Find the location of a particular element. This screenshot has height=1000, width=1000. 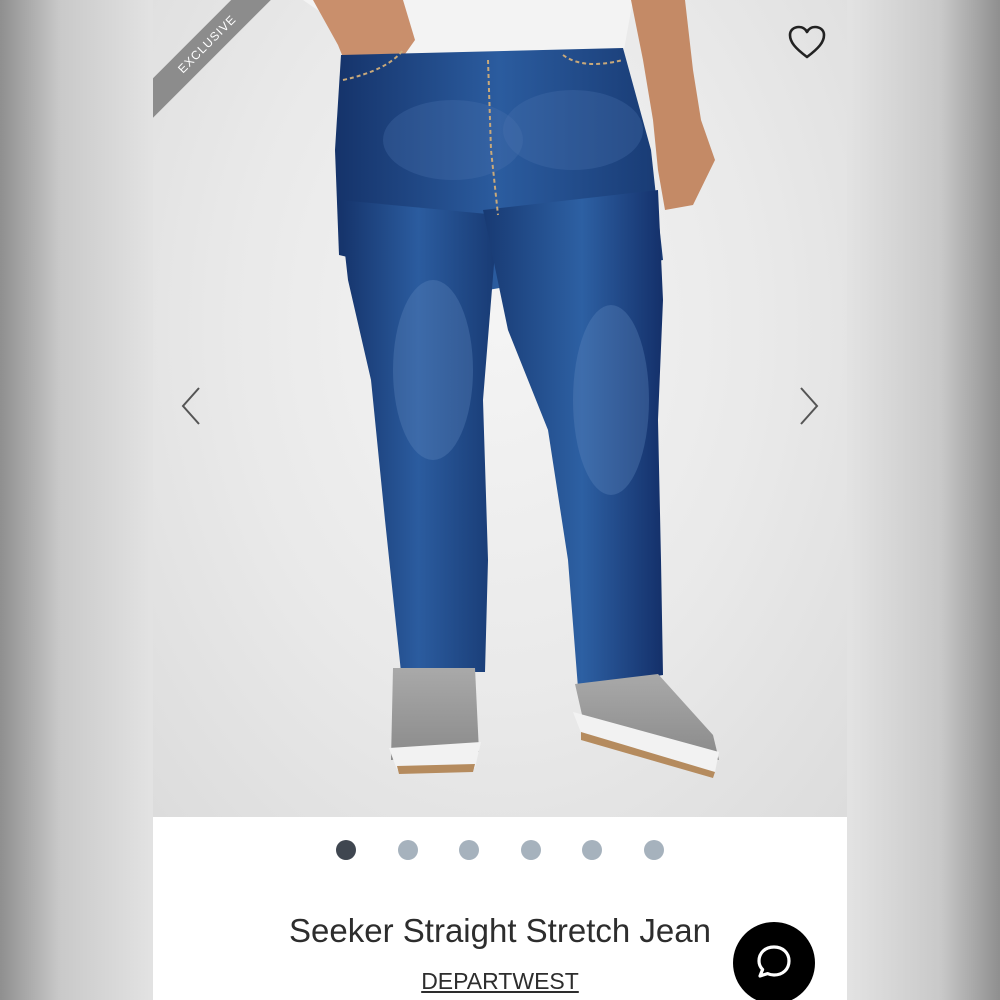

exclusive-badge: EXCLUSIVE is located at coordinates (220, 62).